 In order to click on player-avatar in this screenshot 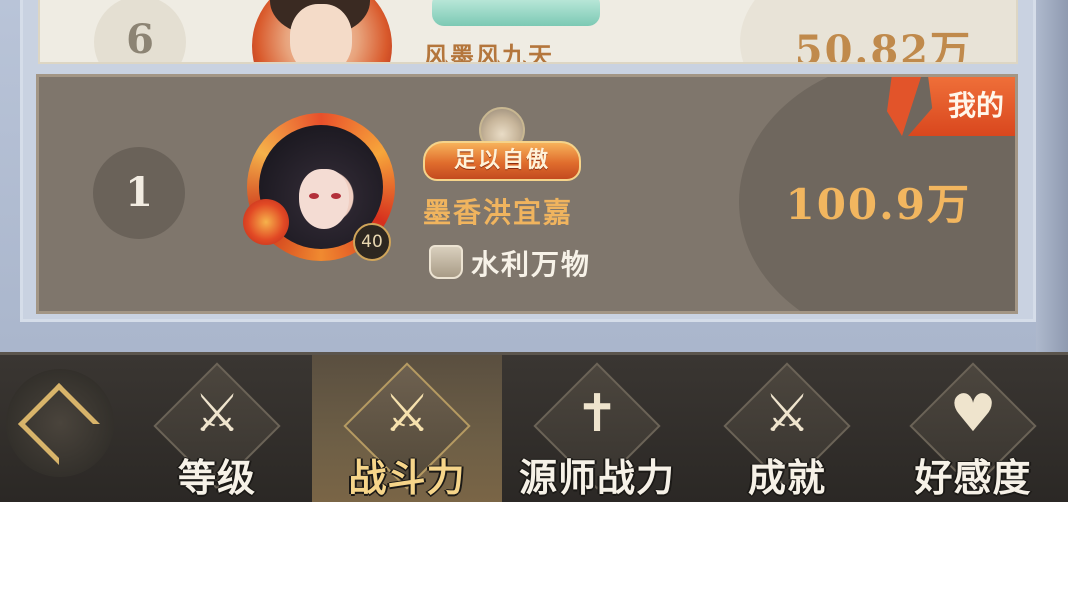, I will do `click(322, 31)`.